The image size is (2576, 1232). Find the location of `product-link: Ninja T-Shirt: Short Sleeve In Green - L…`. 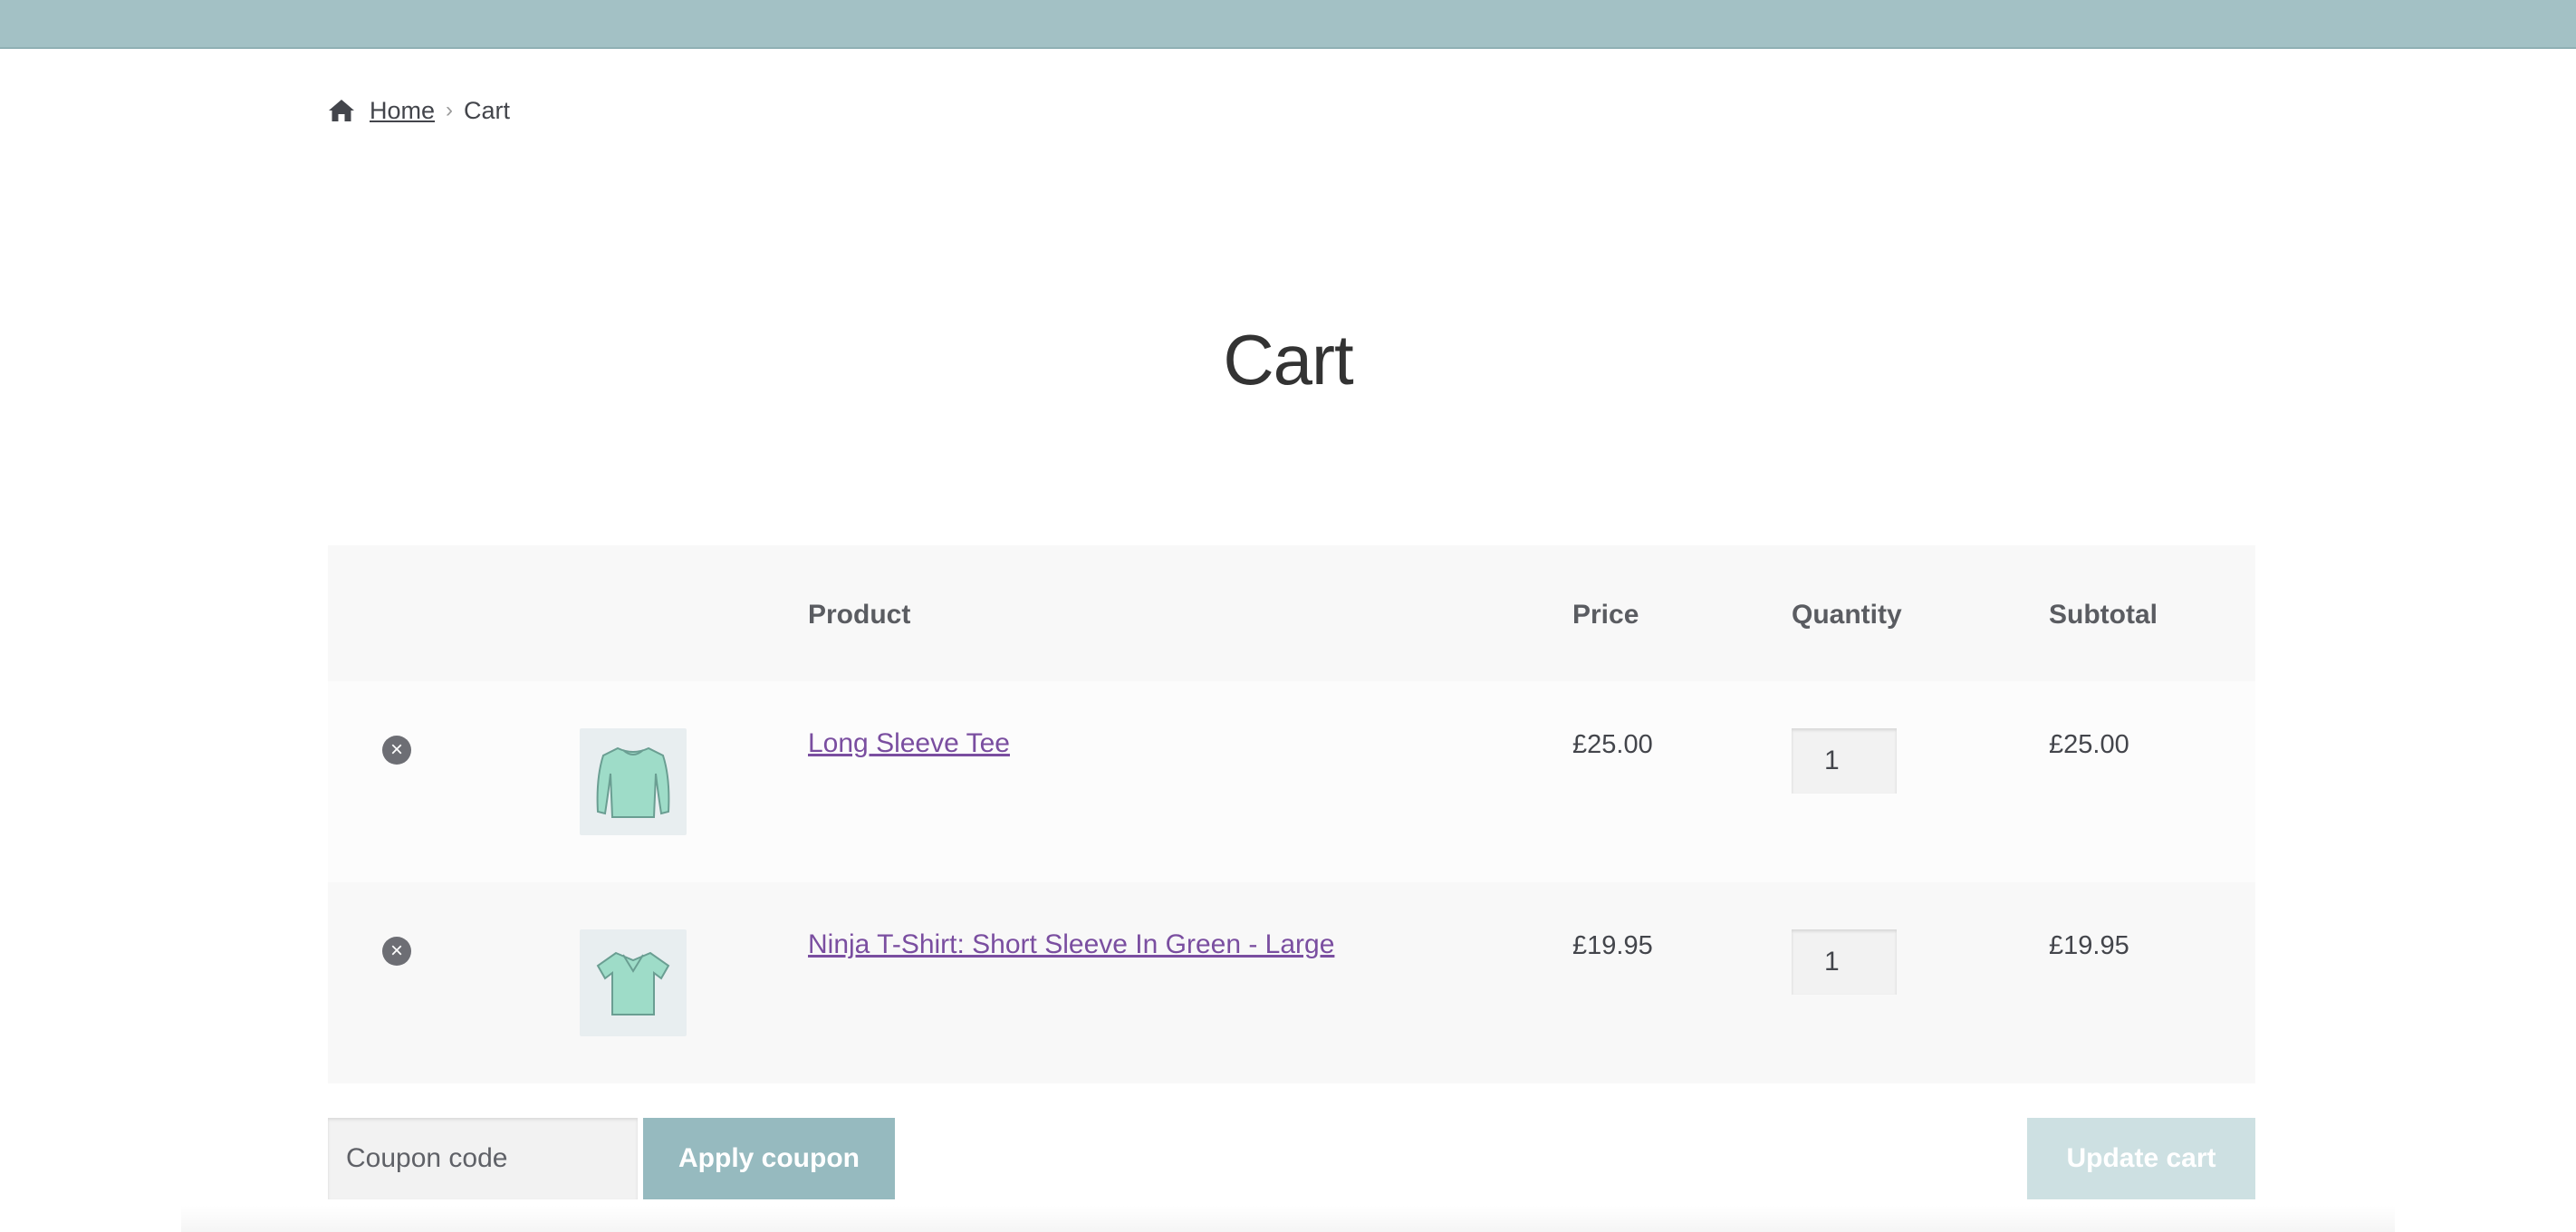

product-link: Ninja T-Shirt: Short Sleeve In Green - L… is located at coordinates (1071, 944).